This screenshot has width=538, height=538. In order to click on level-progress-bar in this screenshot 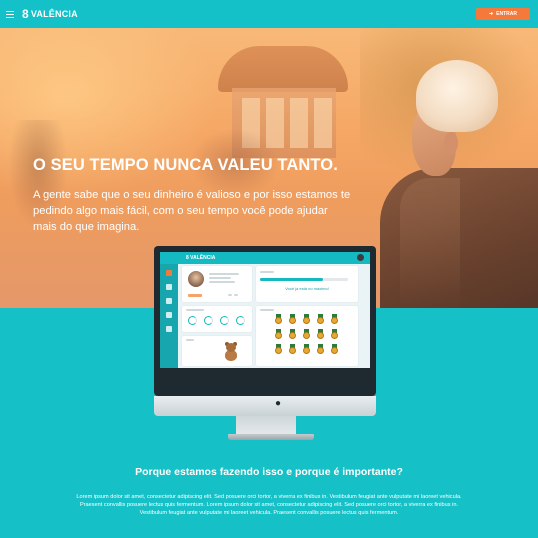, I will do `click(304, 279)`.